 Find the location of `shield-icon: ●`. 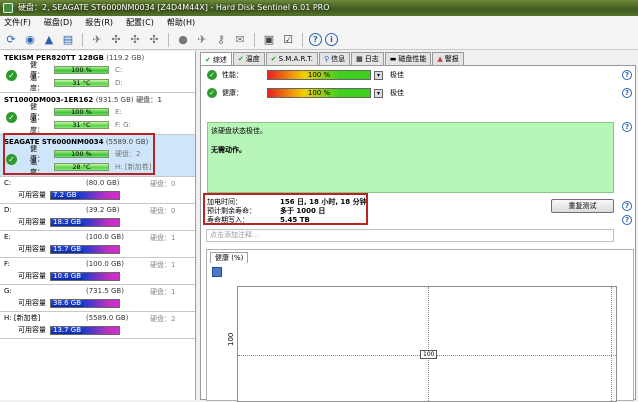

shield-icon: ● is located at coordinates (183, 40).